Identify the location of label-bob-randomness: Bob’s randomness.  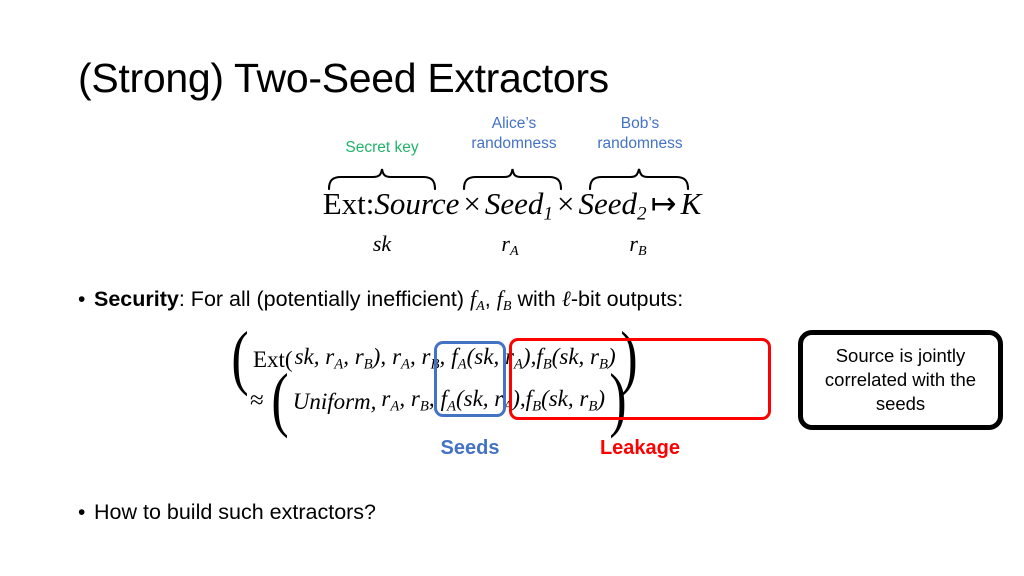
(640, 133).